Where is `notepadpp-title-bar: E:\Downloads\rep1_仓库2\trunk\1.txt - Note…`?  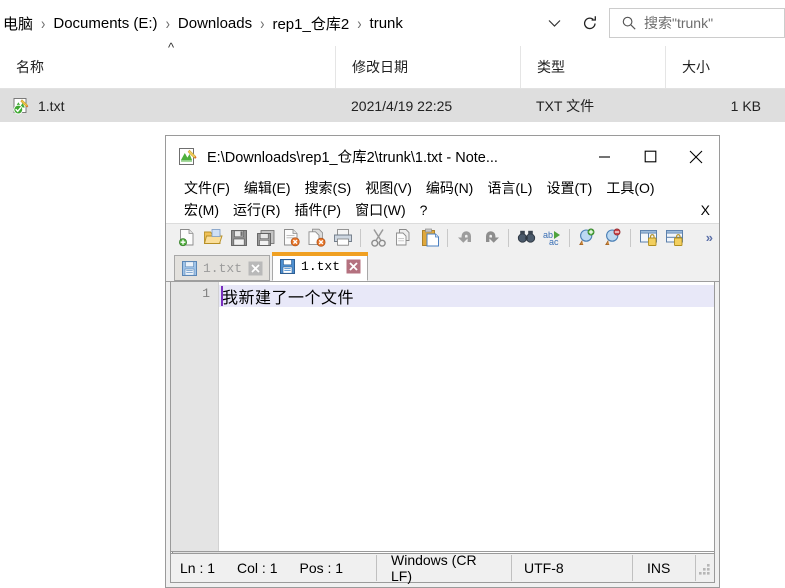 notepadpp-title-bar: E:\Downloads\rep1_仓库2\trunk\1.txt - Note… is located at coordinates (442, 156).